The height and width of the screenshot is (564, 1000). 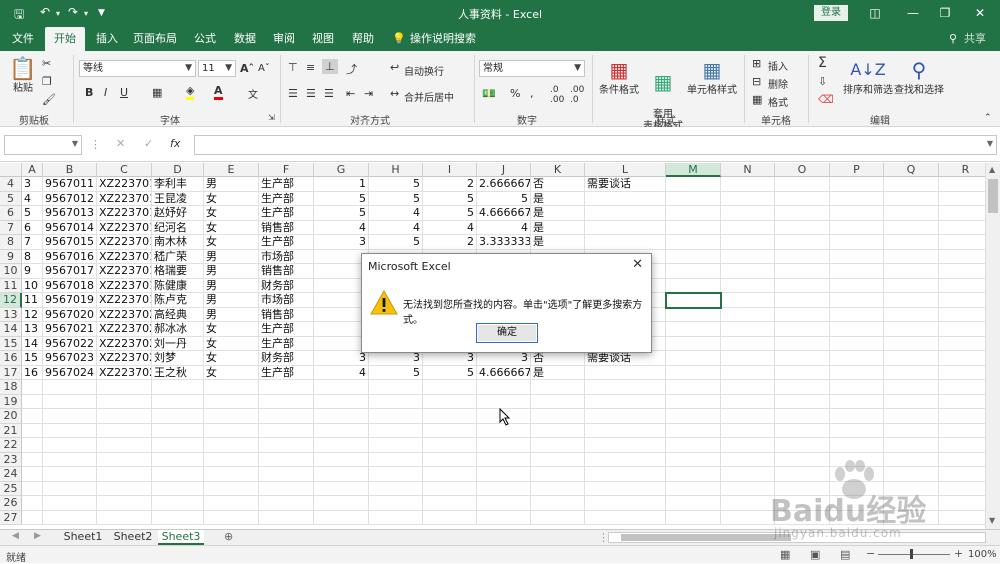 What do you see at coordinates (11, 358) in the screenshot?
I see `row-header: 16` at bounding box center [11, 358].